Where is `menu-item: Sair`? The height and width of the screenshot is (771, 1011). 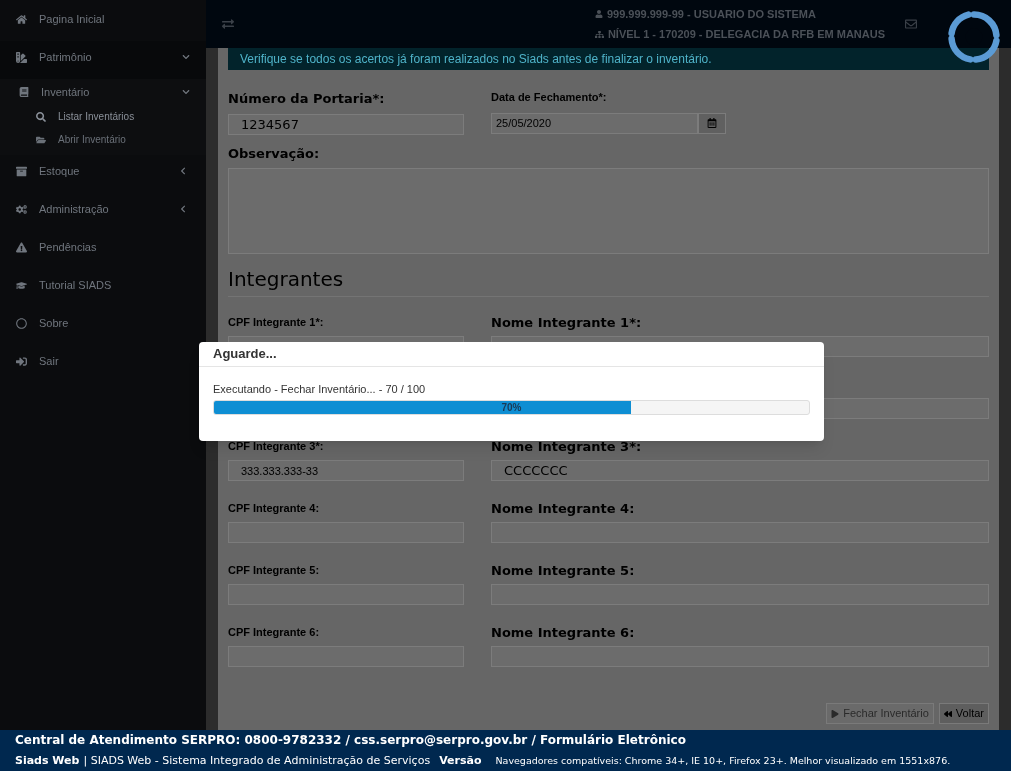
menu-item: Sair is located at coordinates (103, 361).